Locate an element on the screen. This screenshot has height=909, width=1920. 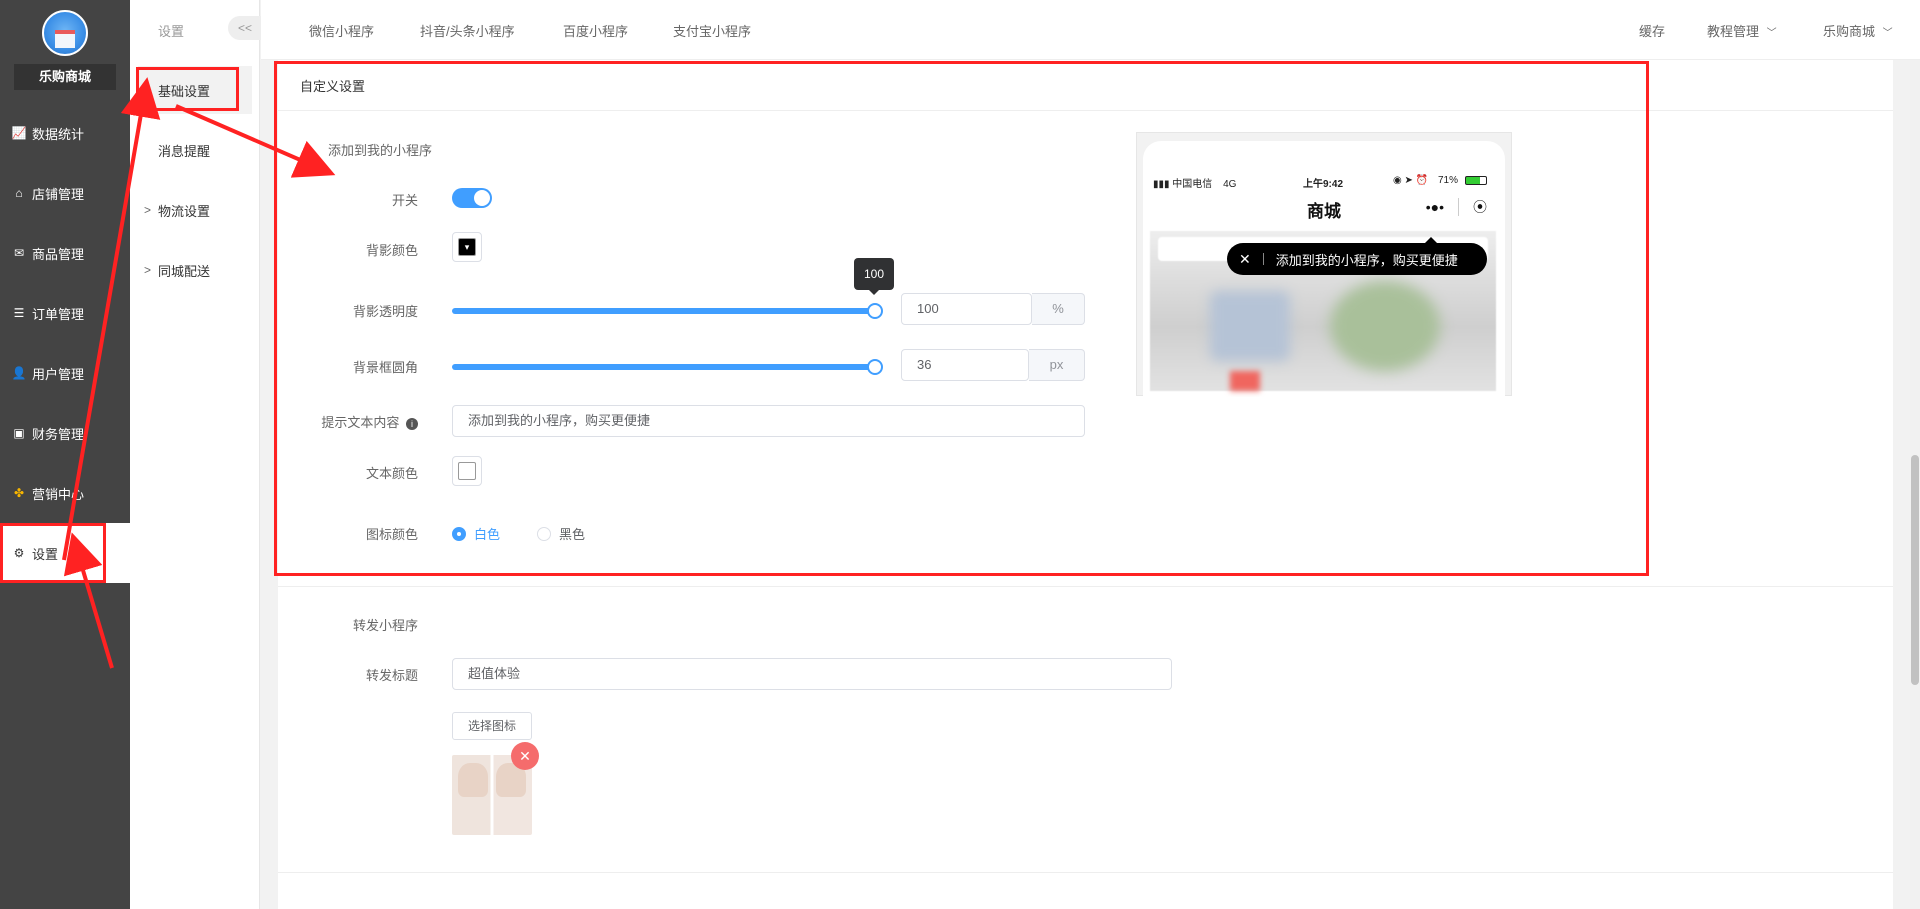
sidebar-item-stats: 📈 数据统计 is located at coordinates (65, 133).